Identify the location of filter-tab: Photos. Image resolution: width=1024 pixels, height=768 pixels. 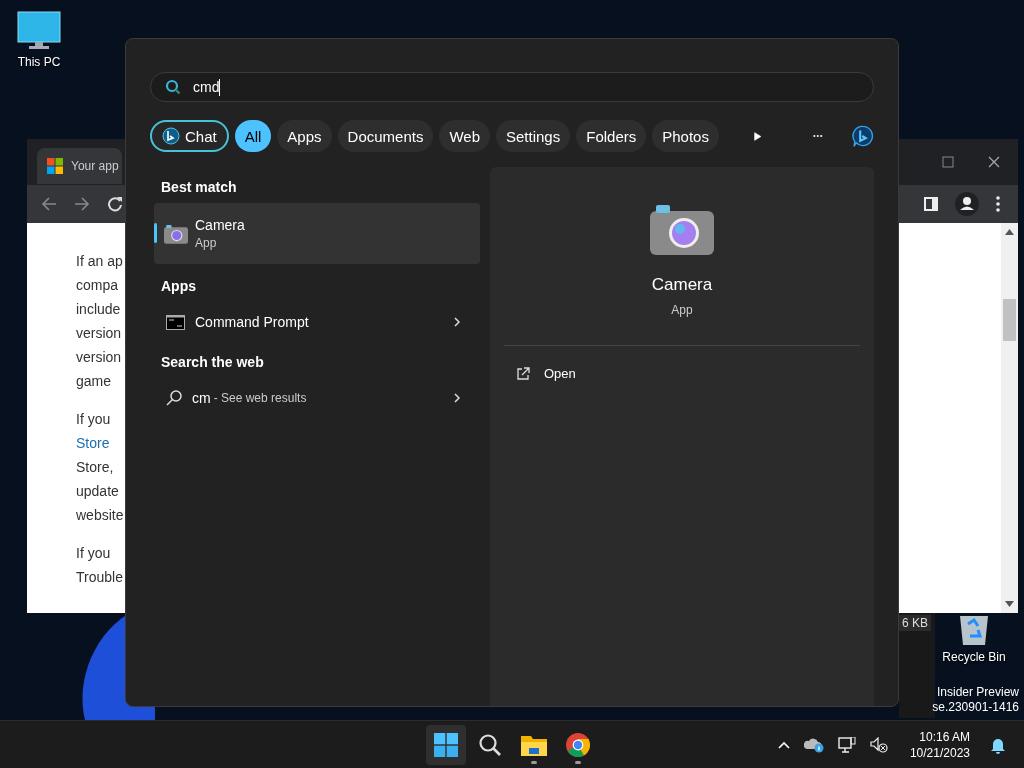
(685, 136).